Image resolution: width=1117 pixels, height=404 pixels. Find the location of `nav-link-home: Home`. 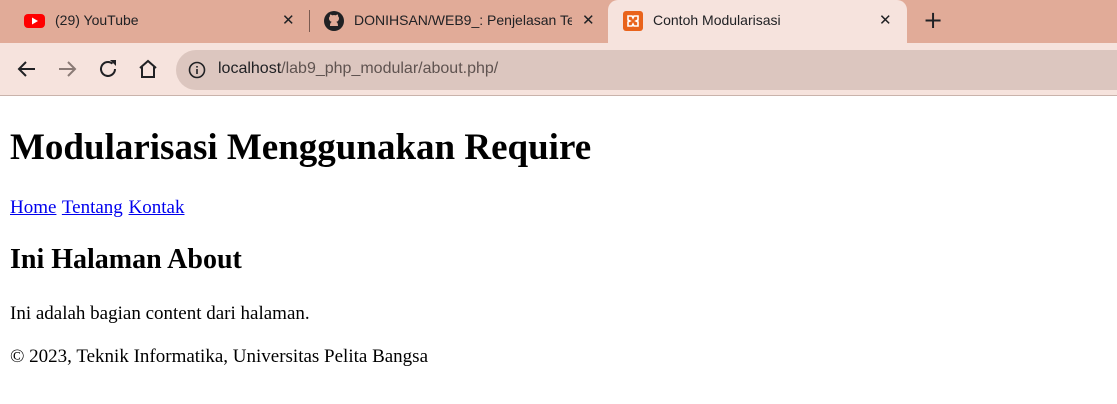

nav-link-home: Home is located at coordinates (33, 207).